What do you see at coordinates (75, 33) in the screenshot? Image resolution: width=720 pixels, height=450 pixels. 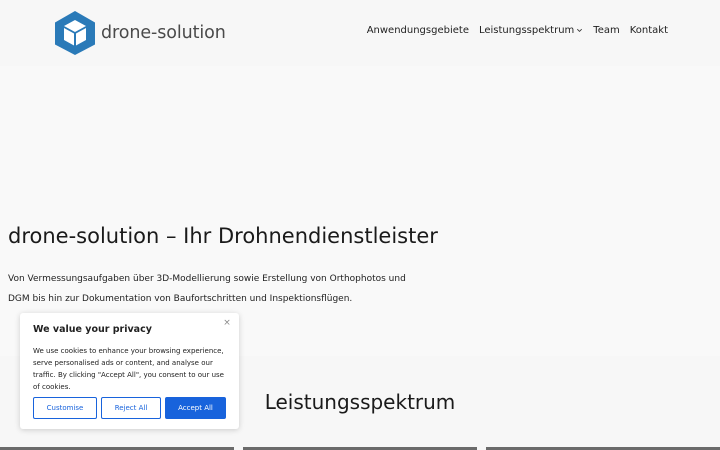 I see `cube-logo-icon` at bounding box center [75, 33].